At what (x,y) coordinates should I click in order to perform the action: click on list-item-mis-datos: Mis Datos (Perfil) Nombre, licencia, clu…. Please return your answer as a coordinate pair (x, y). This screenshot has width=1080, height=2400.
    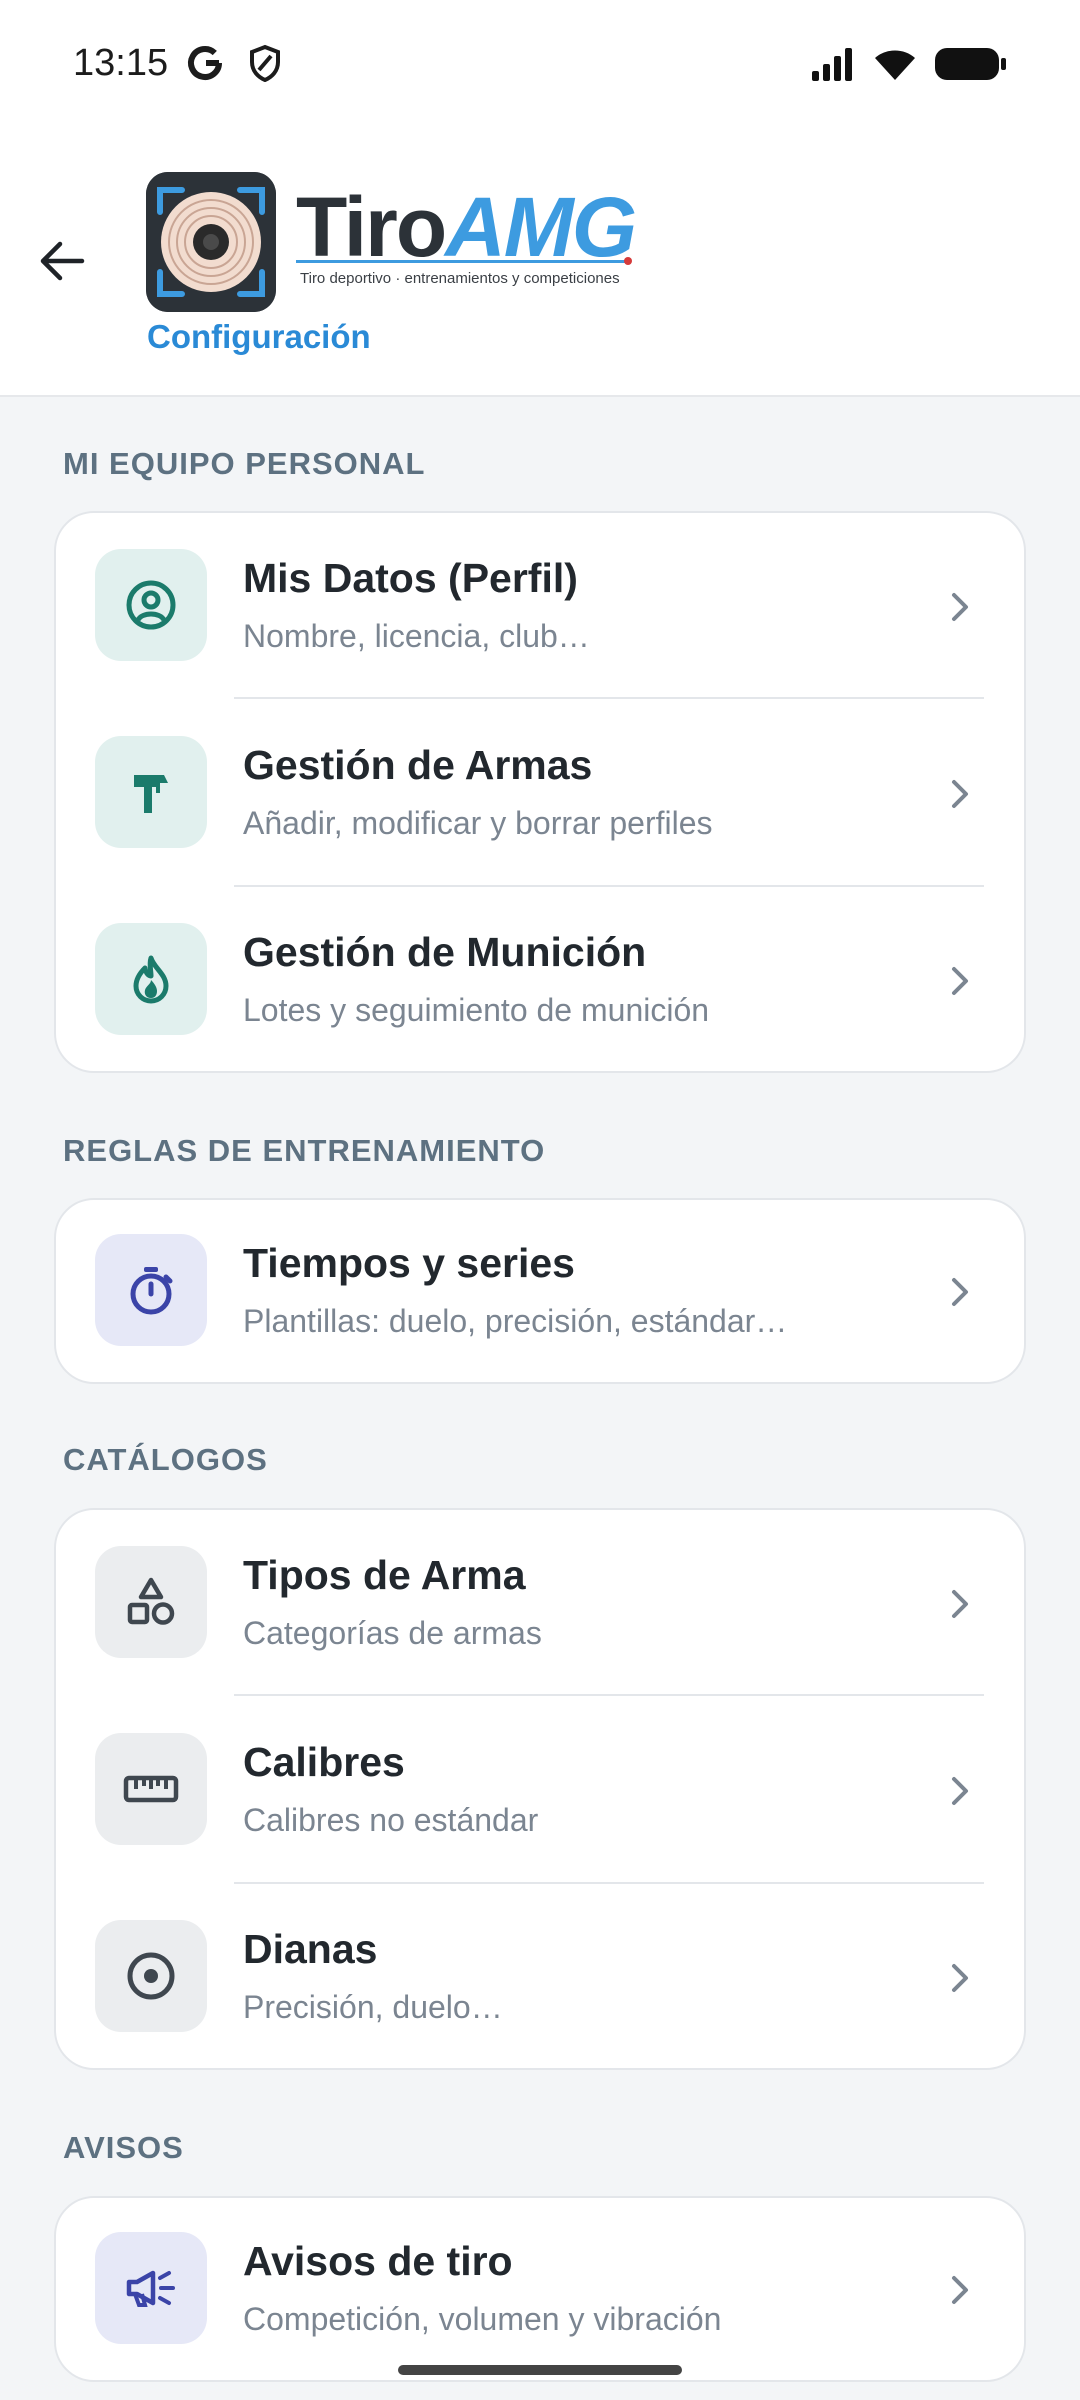
    Looking at the image, I should click on (540, 607).